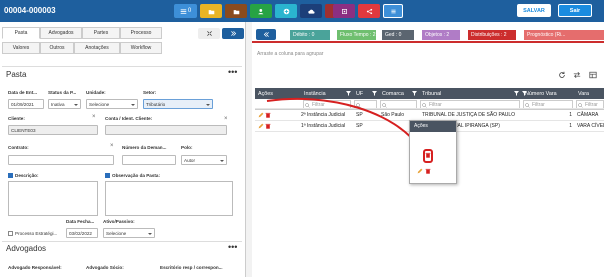 The height and width of the screenshot is (277, 604). I want to click on folder-plus-icon, so click(211, 11).